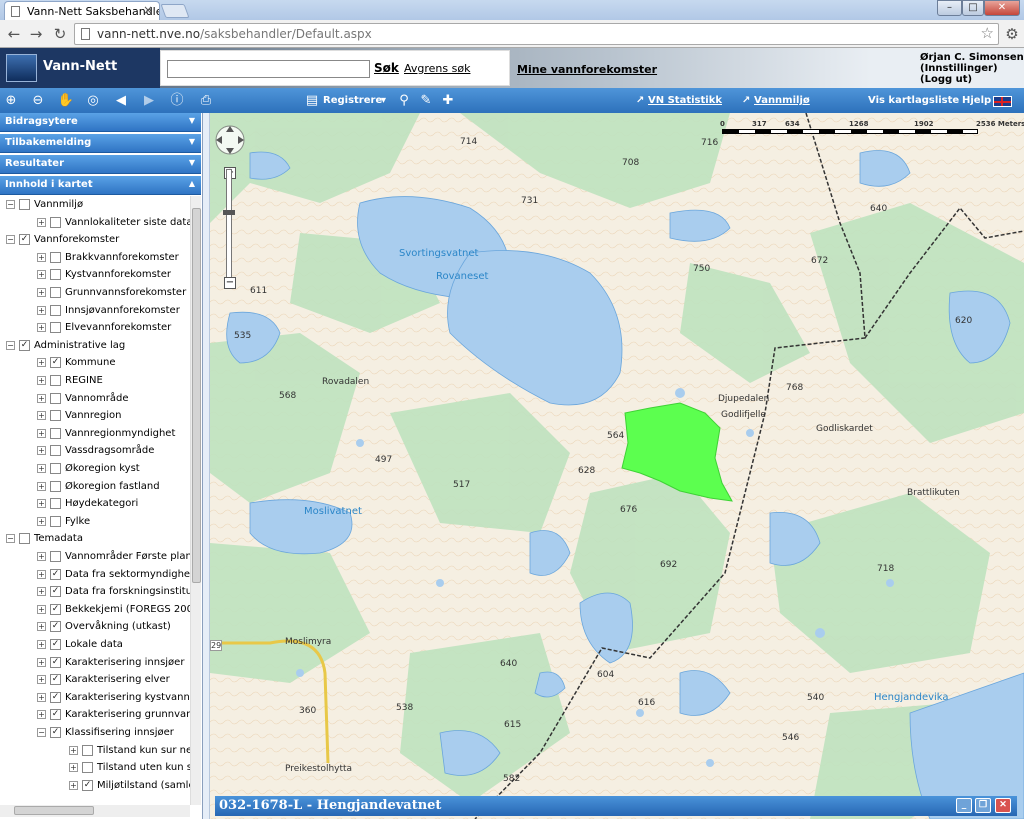  Describe the element at coordinates (44, 204) in the screenshot. I see `layer-tree-item: − Vannmiljø` at that location.